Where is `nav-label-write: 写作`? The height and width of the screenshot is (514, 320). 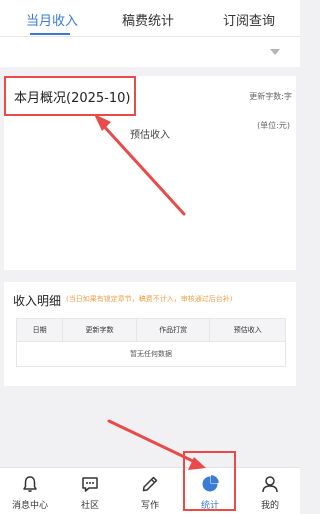 nav-label-write: 写作 is located at coordinates (149, 506).